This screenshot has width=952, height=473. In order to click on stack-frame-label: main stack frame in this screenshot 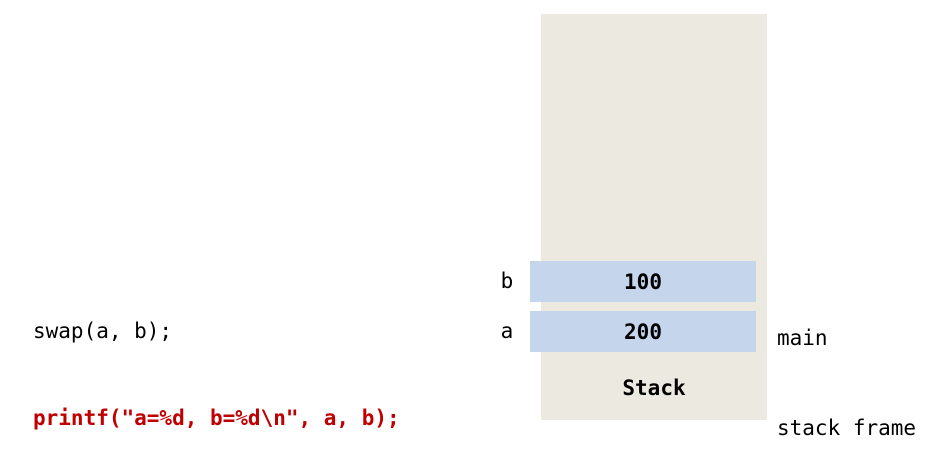, I will do `click(846, 368)`.